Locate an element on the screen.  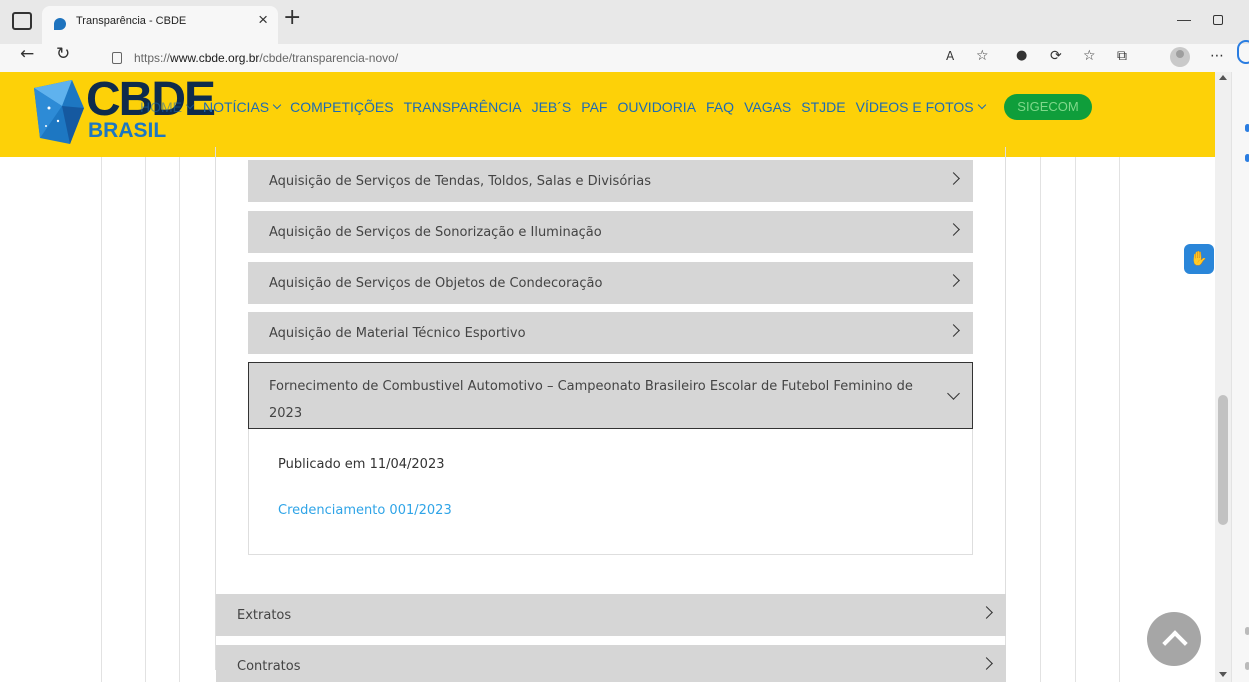
nav-item-home: HOME is located at coordinates (167, 107).